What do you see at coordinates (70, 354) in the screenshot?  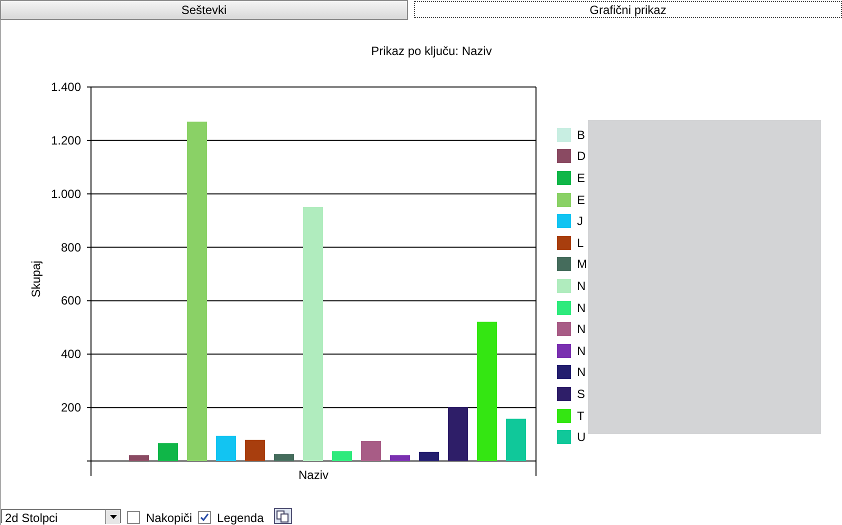 I see `axis-tick-label: 400` at bounding box center [70, 354].